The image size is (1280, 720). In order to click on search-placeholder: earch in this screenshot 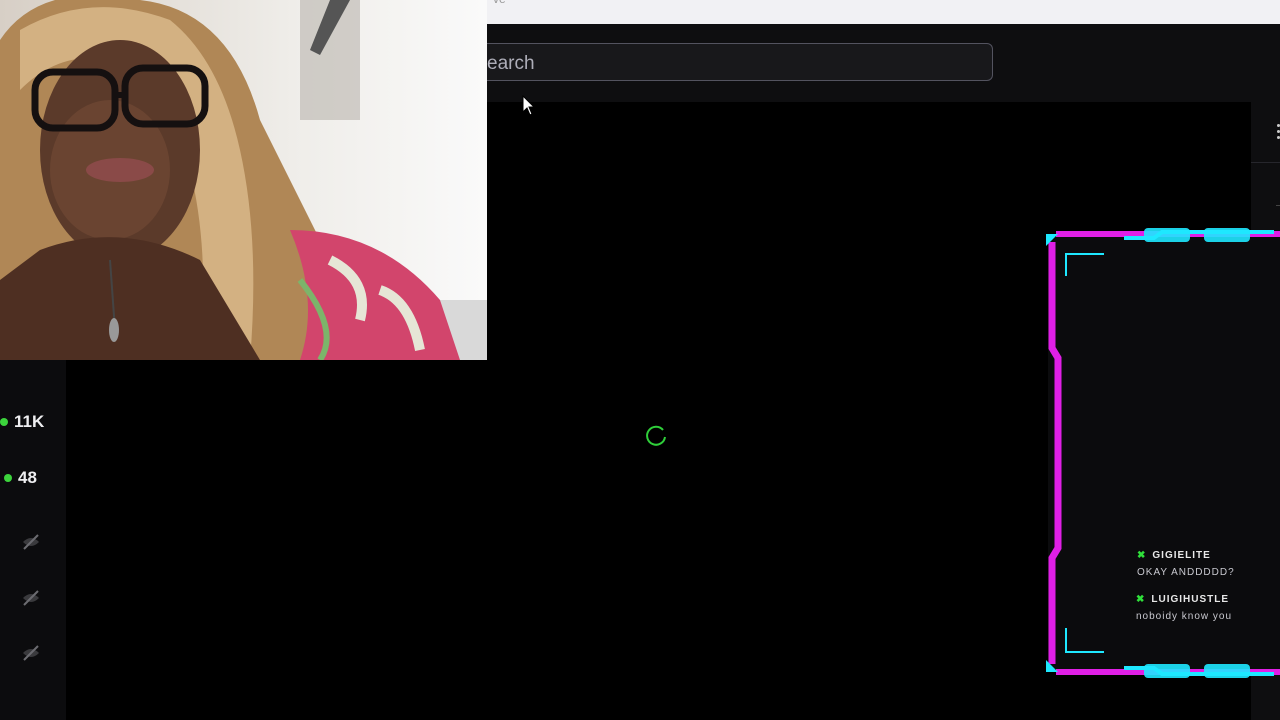, I will do `click(511, 63)`.